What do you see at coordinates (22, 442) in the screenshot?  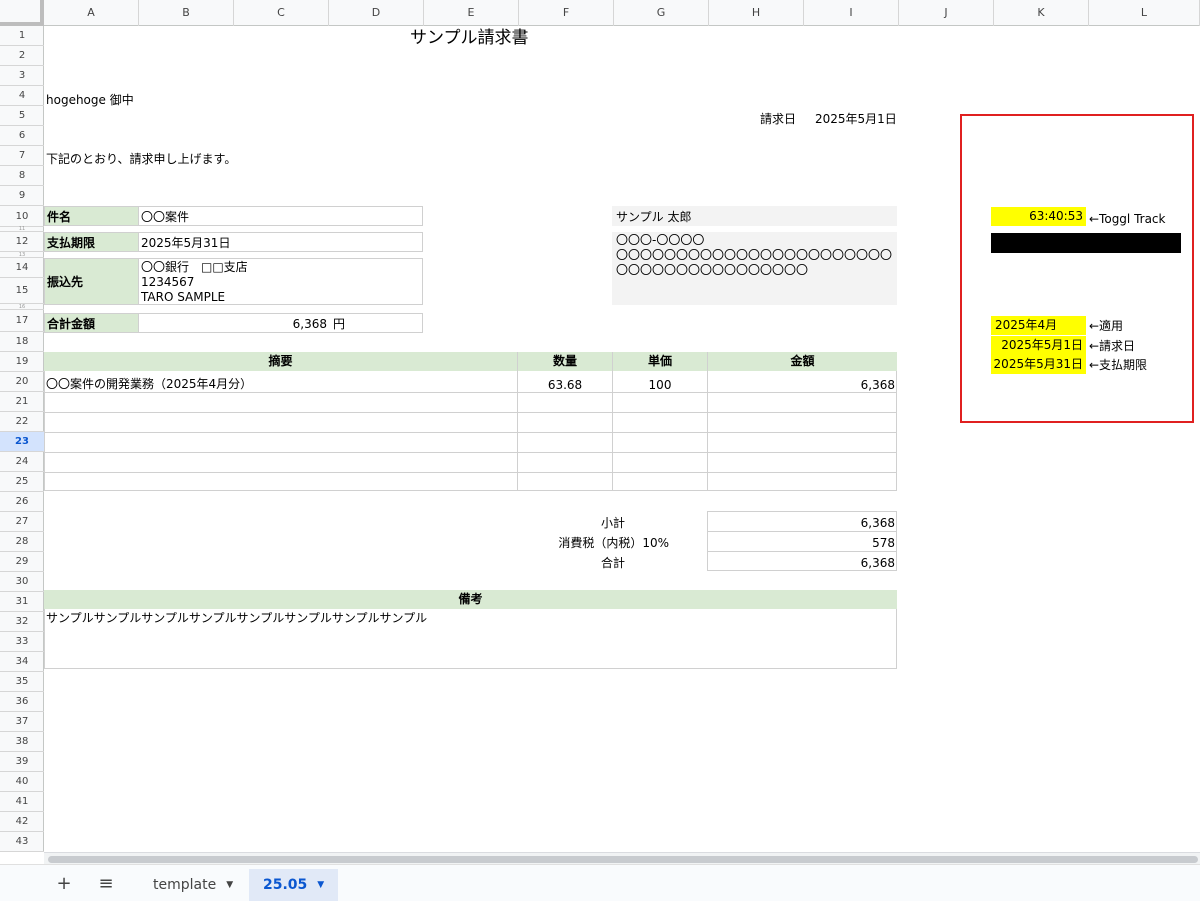 I see `row-header-selected: 23` at bounding box center [22, 442].